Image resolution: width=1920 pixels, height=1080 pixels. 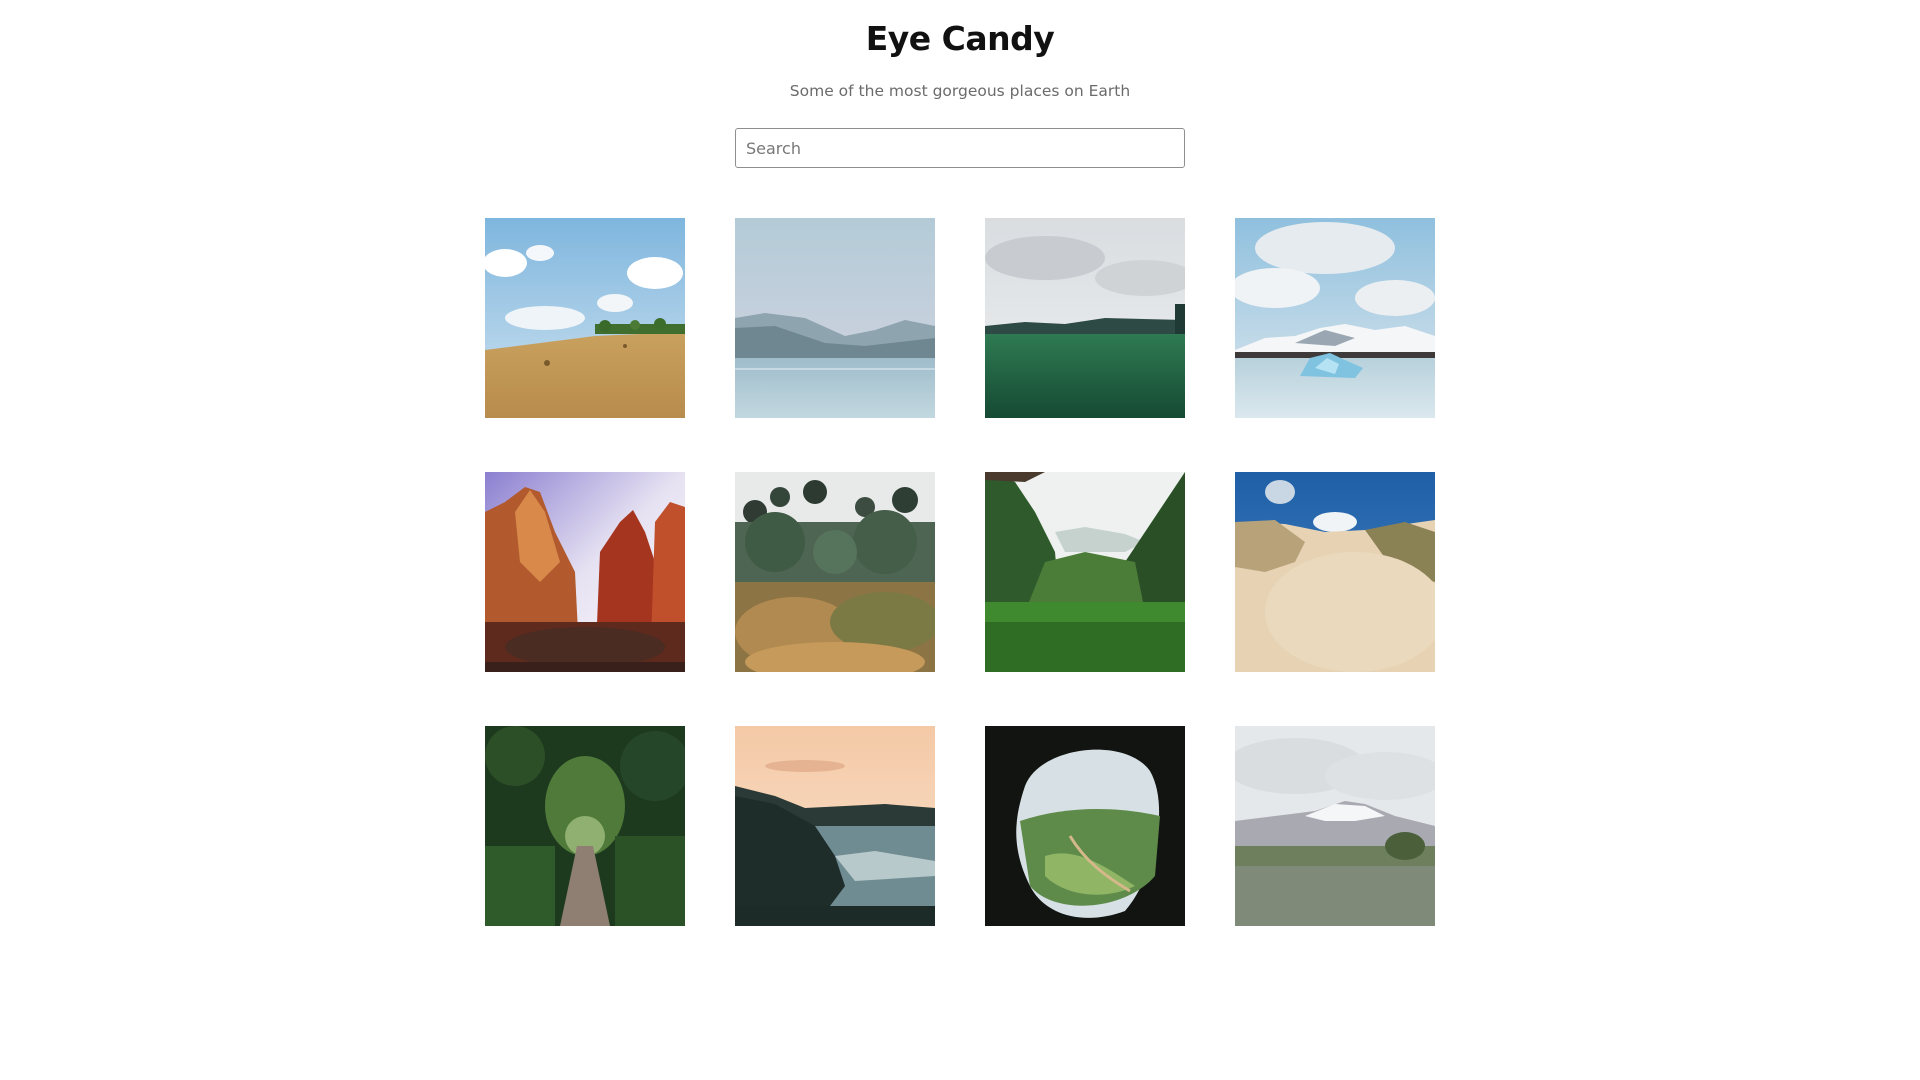 What do you see at coordinates (1085, 826) in the screenshot?
I see `cave-view-photo` at bounding box center [1085, 826].